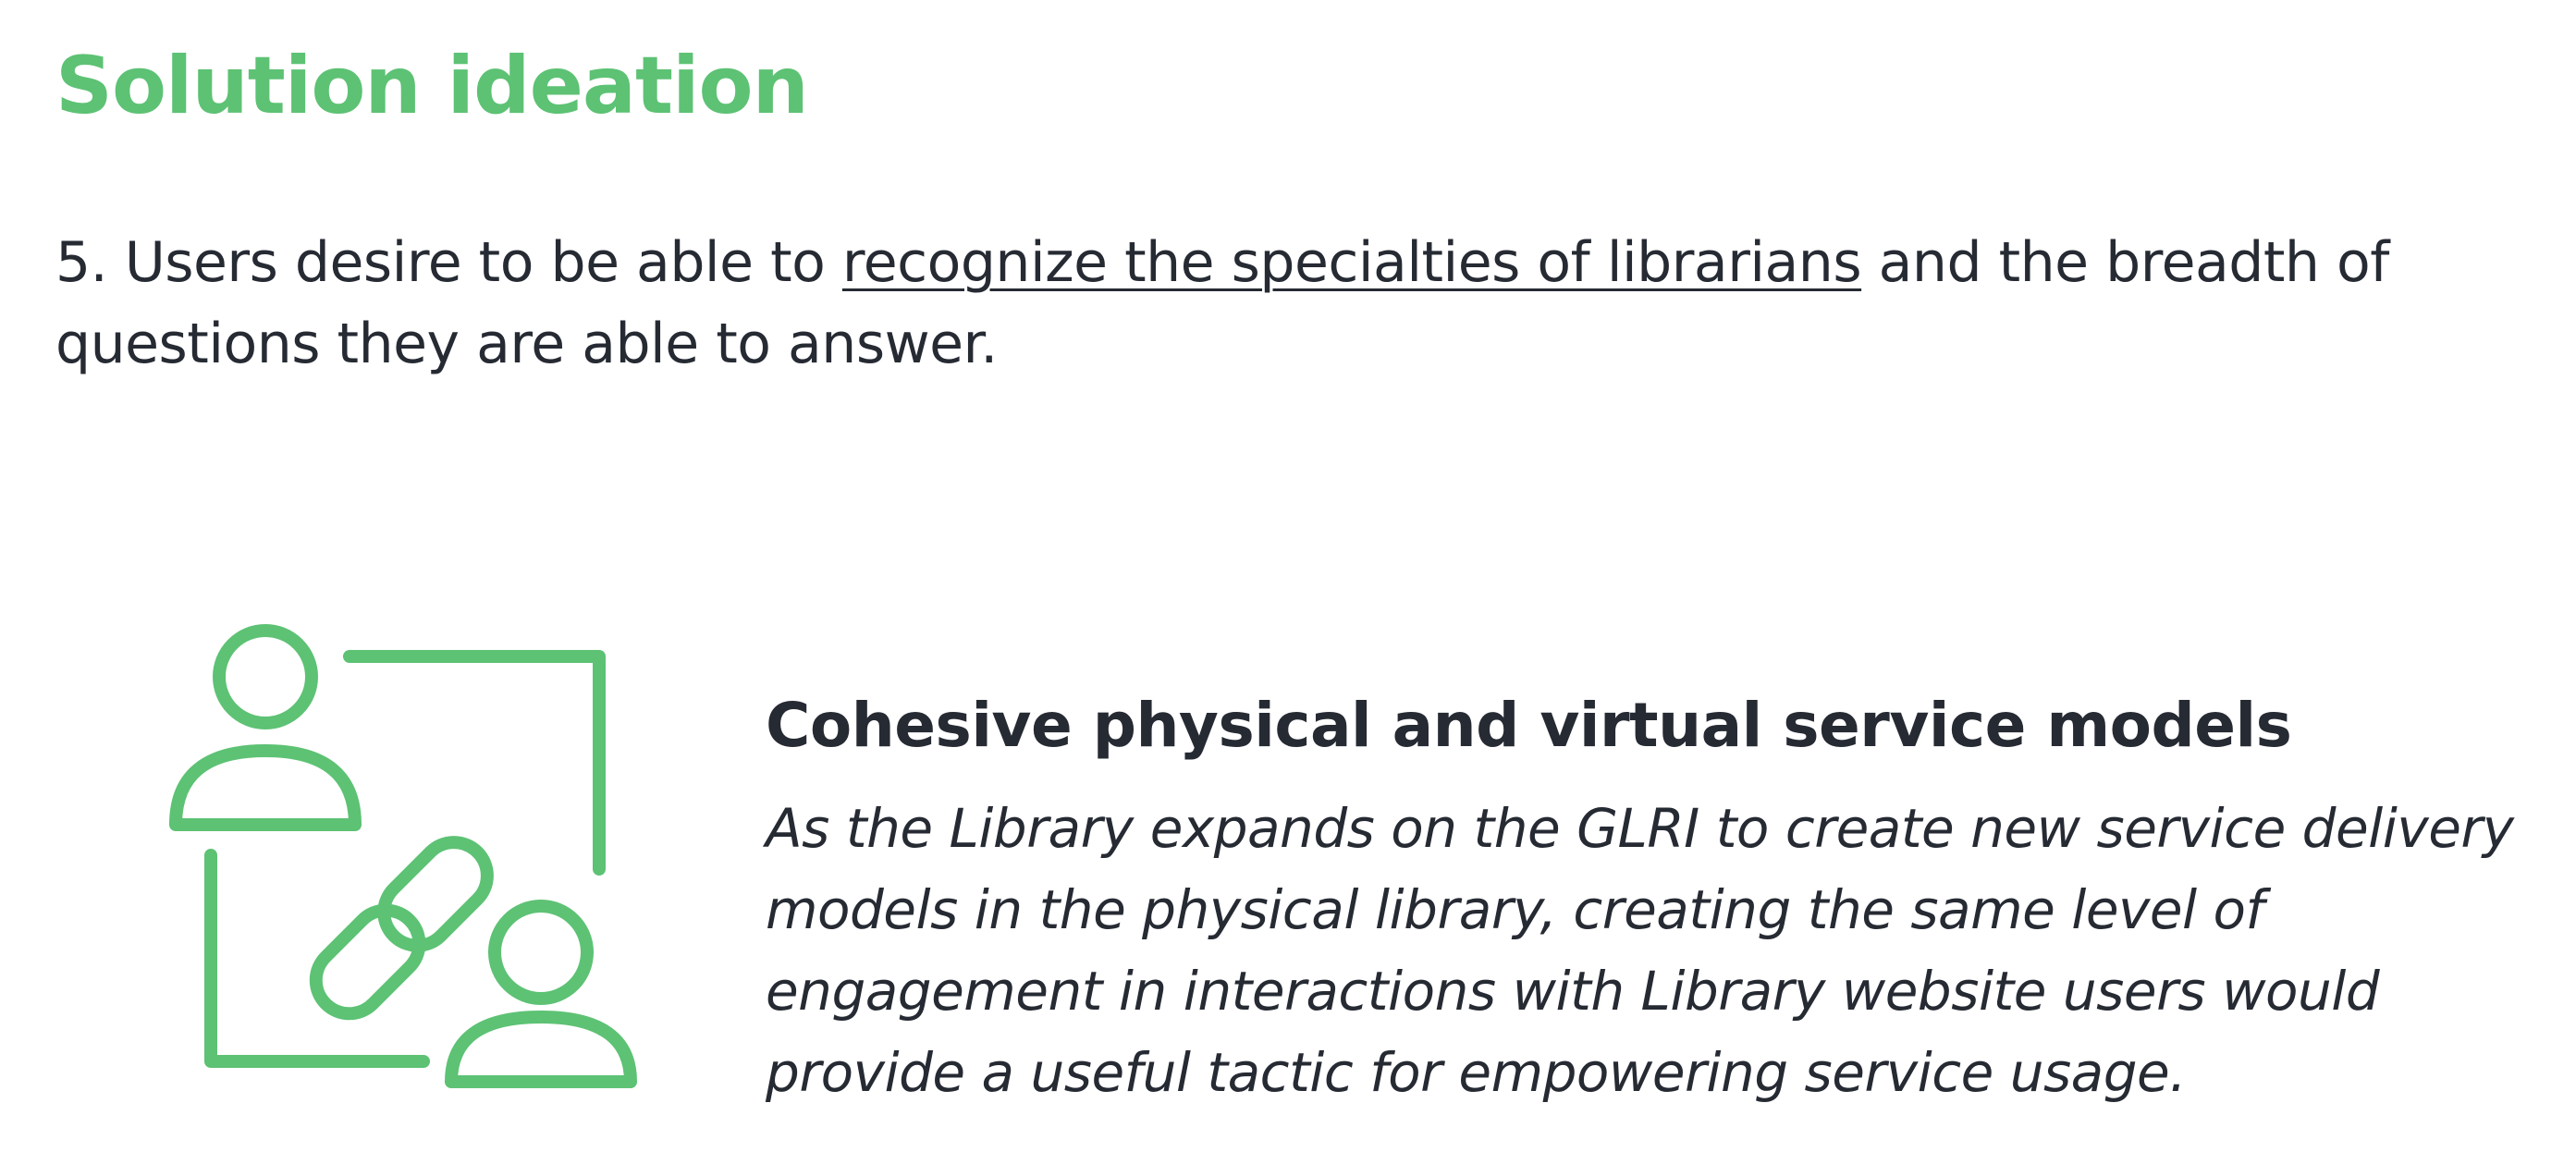 This screenshot has width=2576, height=1152. What do you see at coordinates (448, 263) in the screenshot?
I see `insight-prefix: 5. Users desire to be able to` at bounding box center [448, 263].